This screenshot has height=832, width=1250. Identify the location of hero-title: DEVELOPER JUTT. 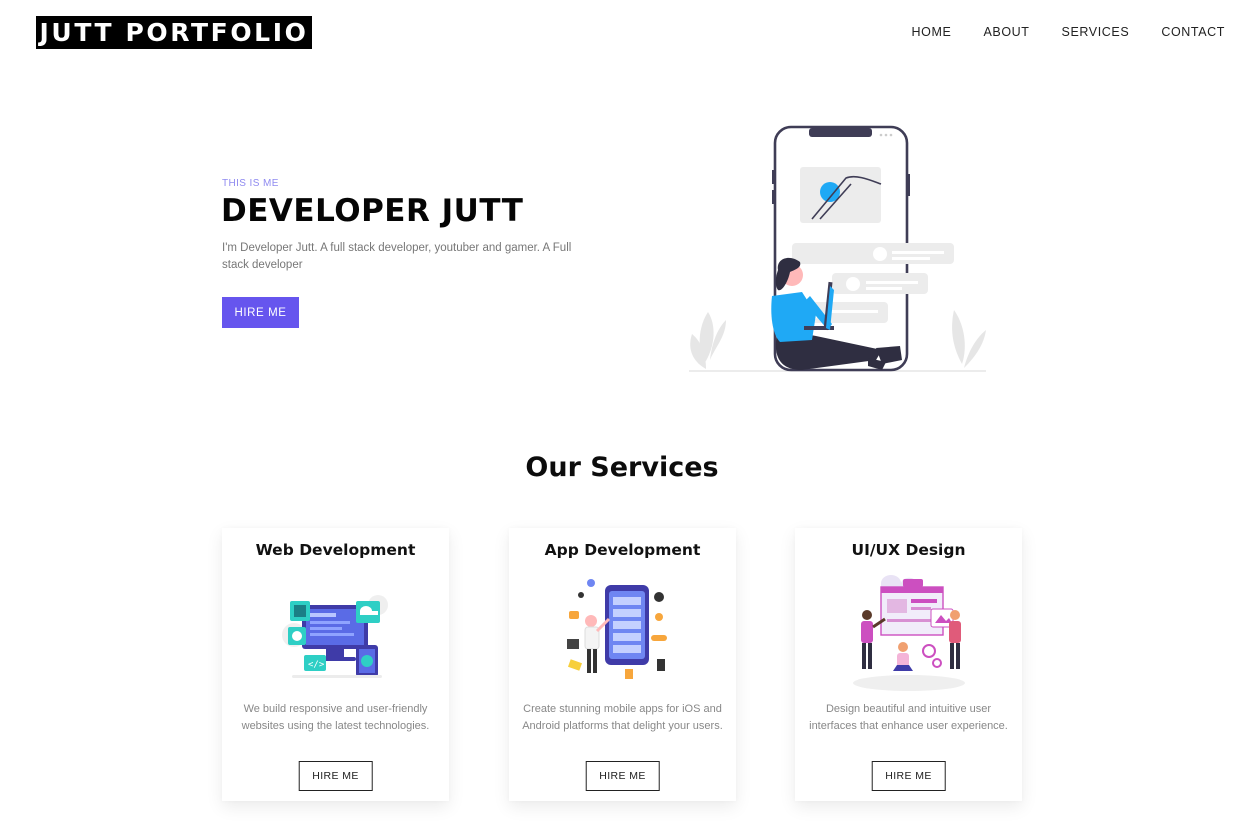
(372, 211).